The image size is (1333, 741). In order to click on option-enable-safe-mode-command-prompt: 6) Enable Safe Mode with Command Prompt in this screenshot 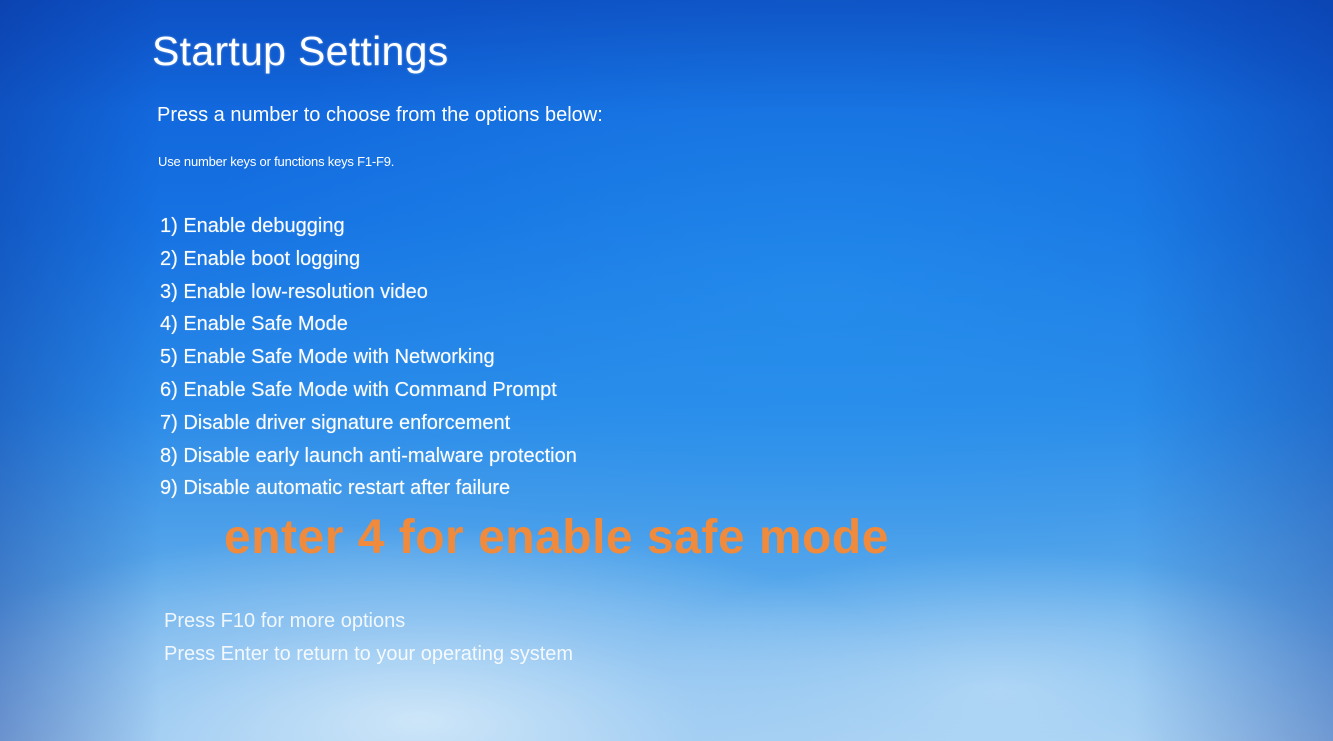, I will do `click(368, 392)`.